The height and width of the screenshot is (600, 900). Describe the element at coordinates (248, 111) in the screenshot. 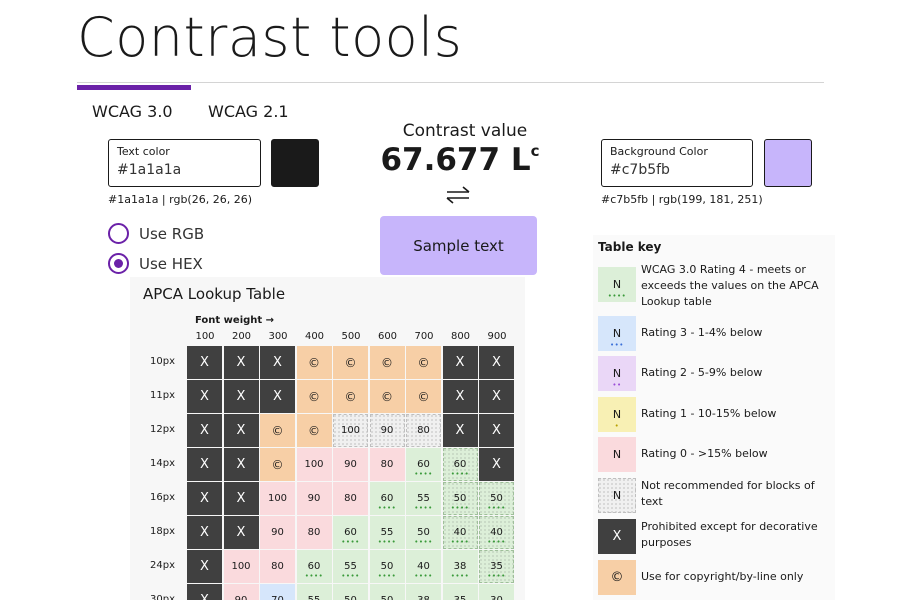

I see `tab-wcag-2-1: WCAG 2.1` at that location.